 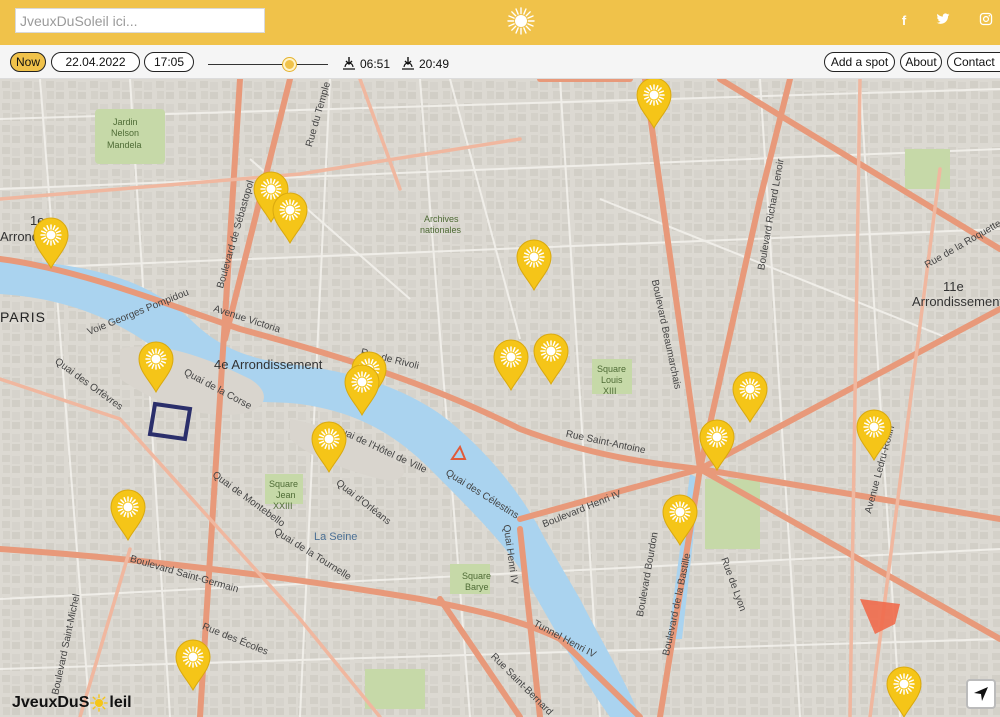 I want to click on brand-suffix: leil, so click(x=120, y=702).